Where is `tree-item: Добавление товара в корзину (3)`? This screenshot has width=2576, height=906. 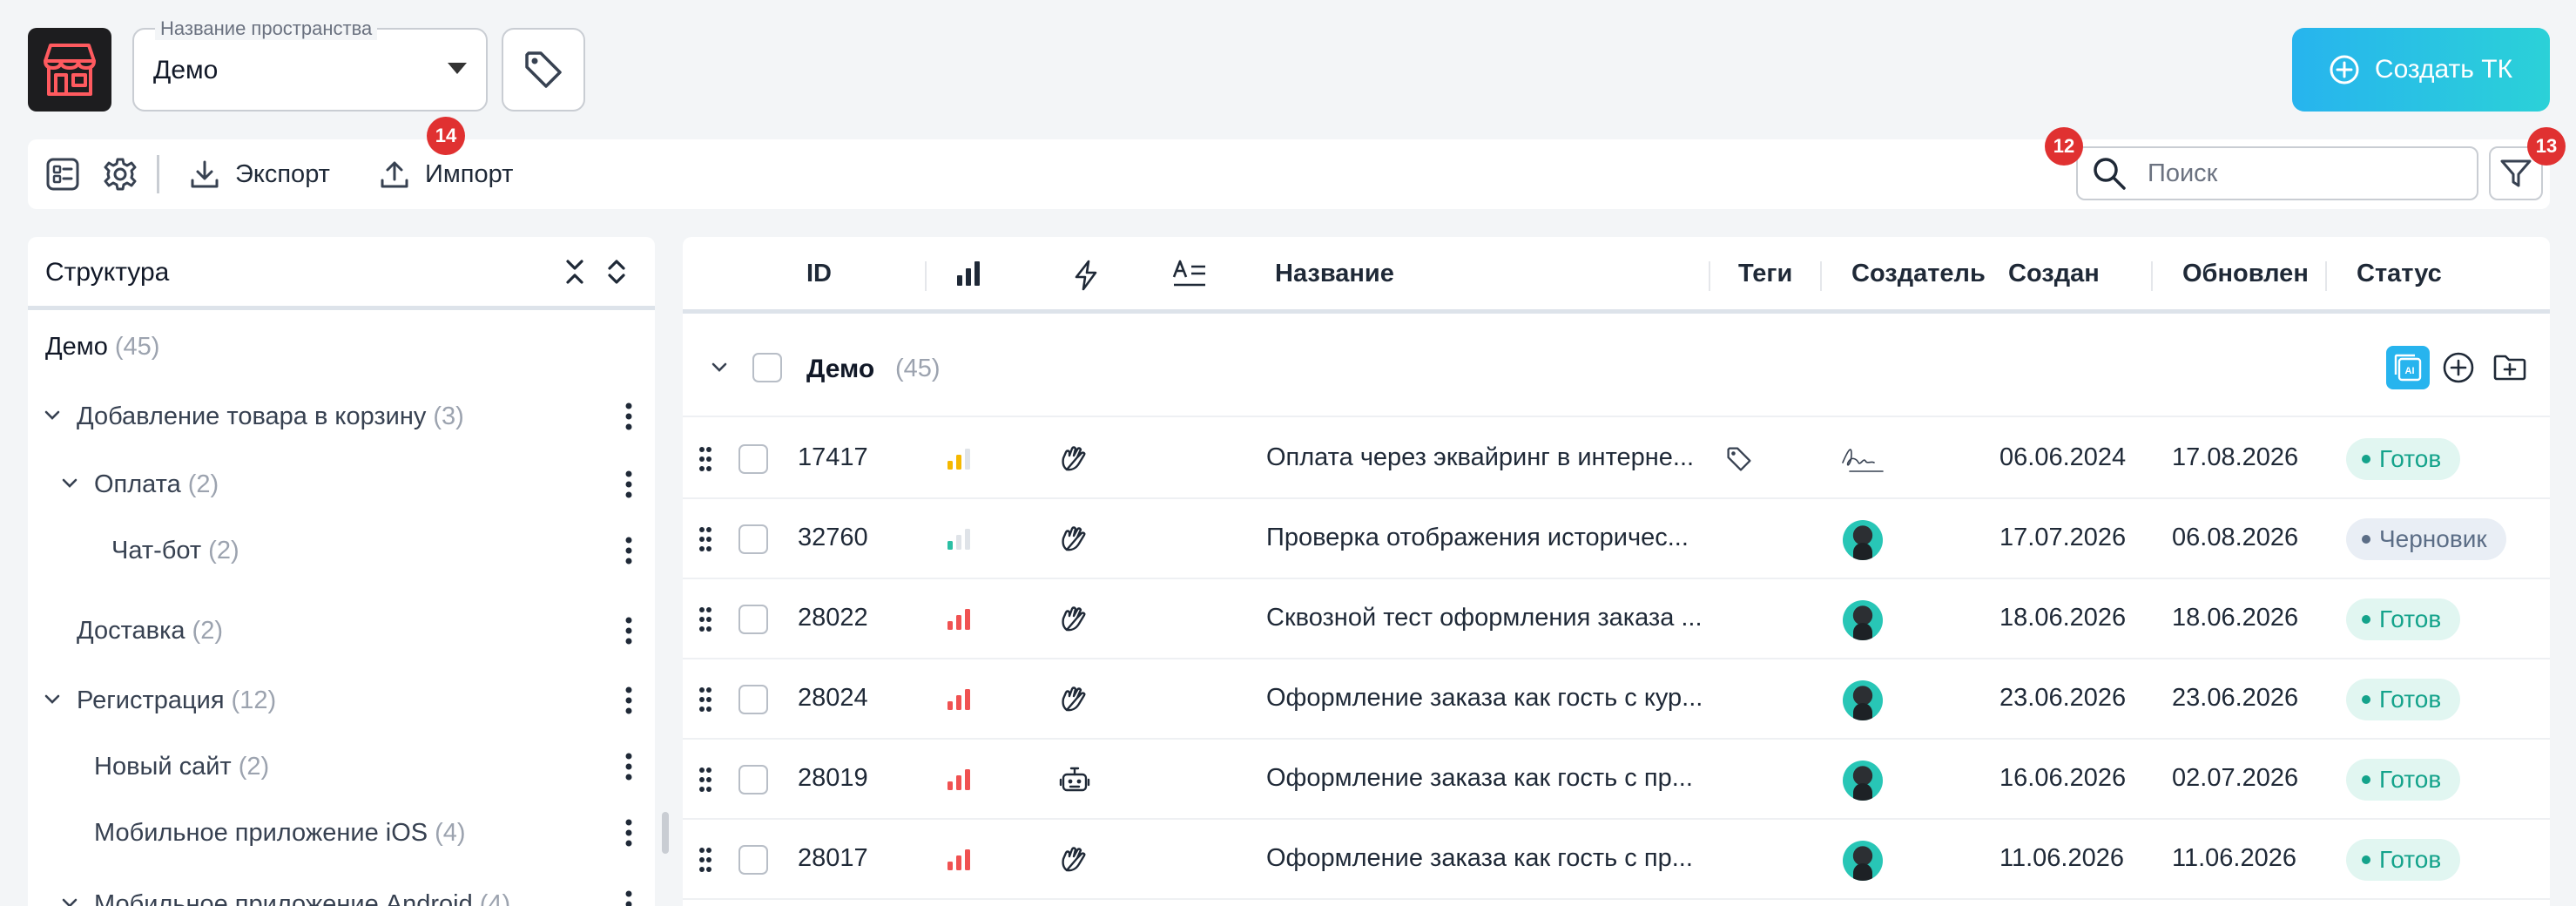
tree-item: Добавление товара в корзину (3) is located at coordinates (342, 416).